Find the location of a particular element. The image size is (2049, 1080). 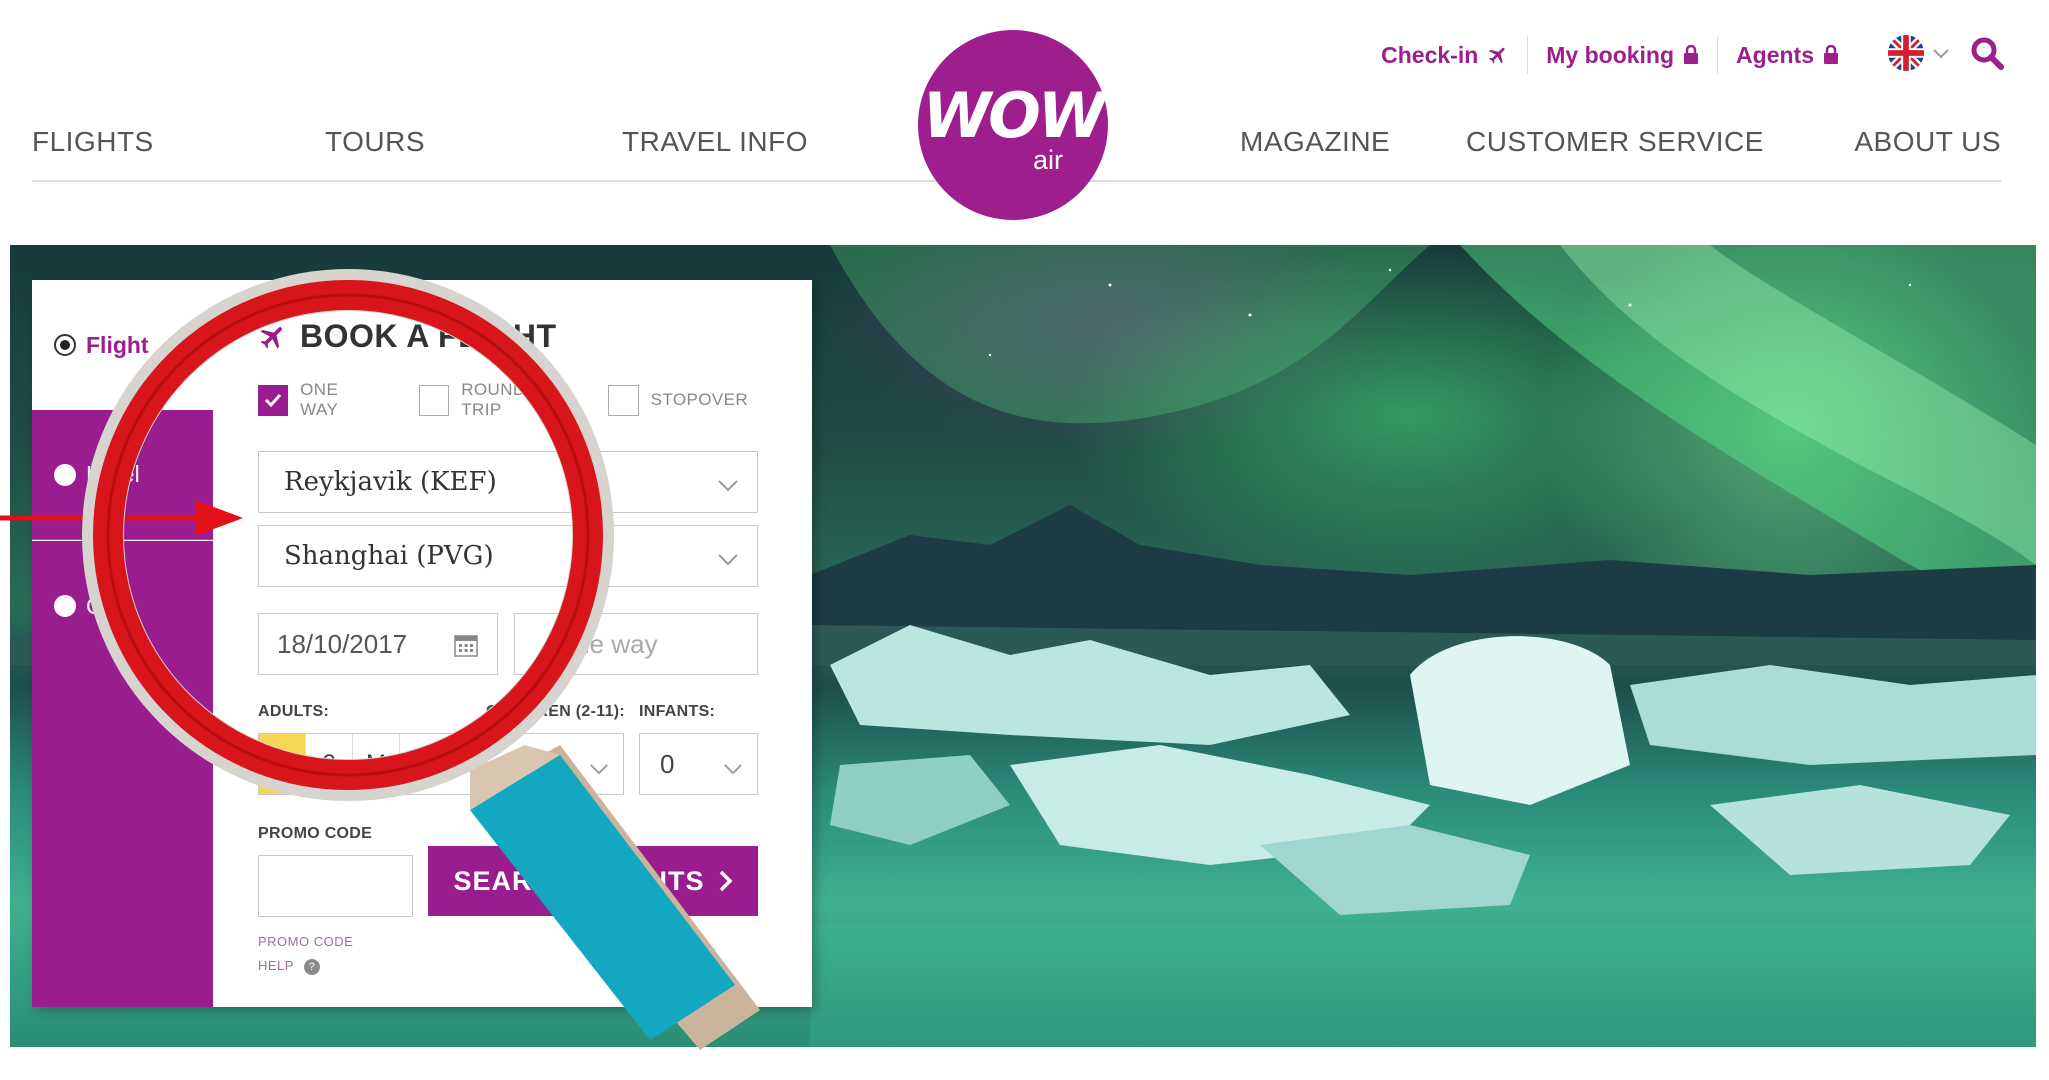

infants-select: 0 is located at coordinates (698, 764).